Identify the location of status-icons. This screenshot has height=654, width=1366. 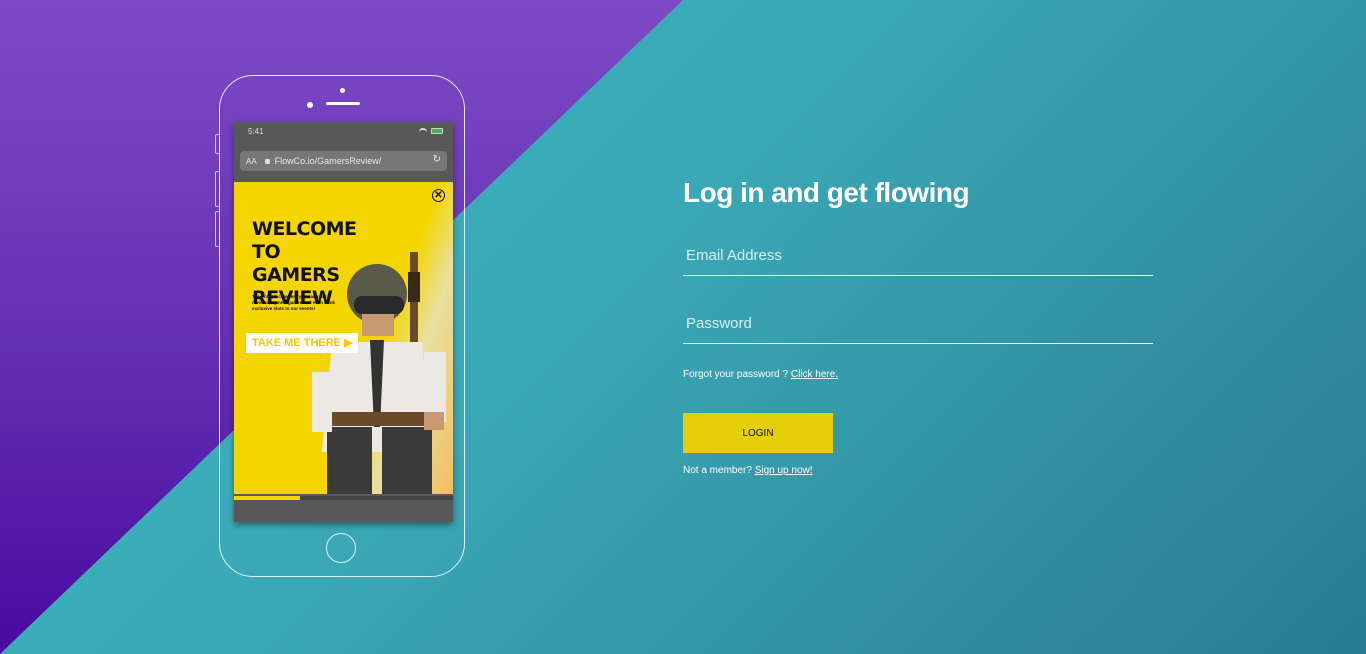
(431, 131).